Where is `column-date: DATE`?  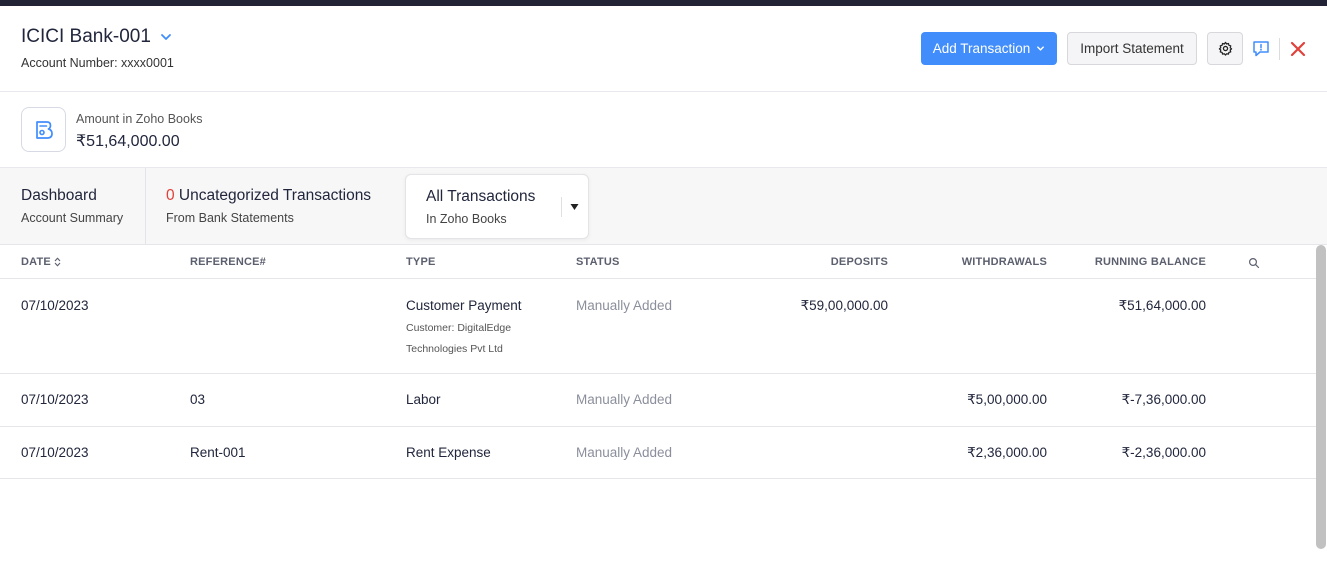
column-date: DATE is located at coordinates (41, 262).